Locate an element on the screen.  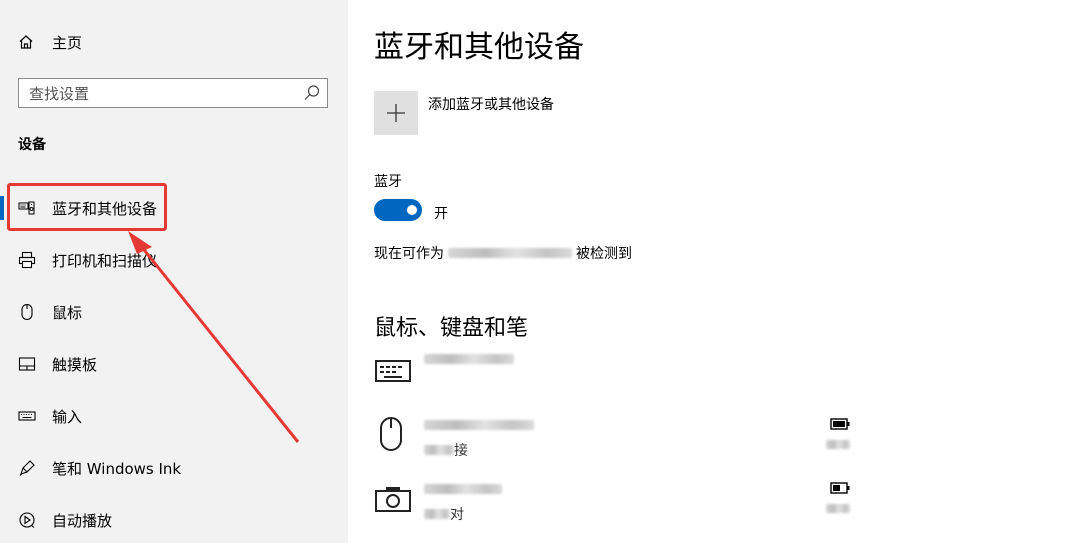
device-status-suffix: 接 is located at coordinates (461, 451).